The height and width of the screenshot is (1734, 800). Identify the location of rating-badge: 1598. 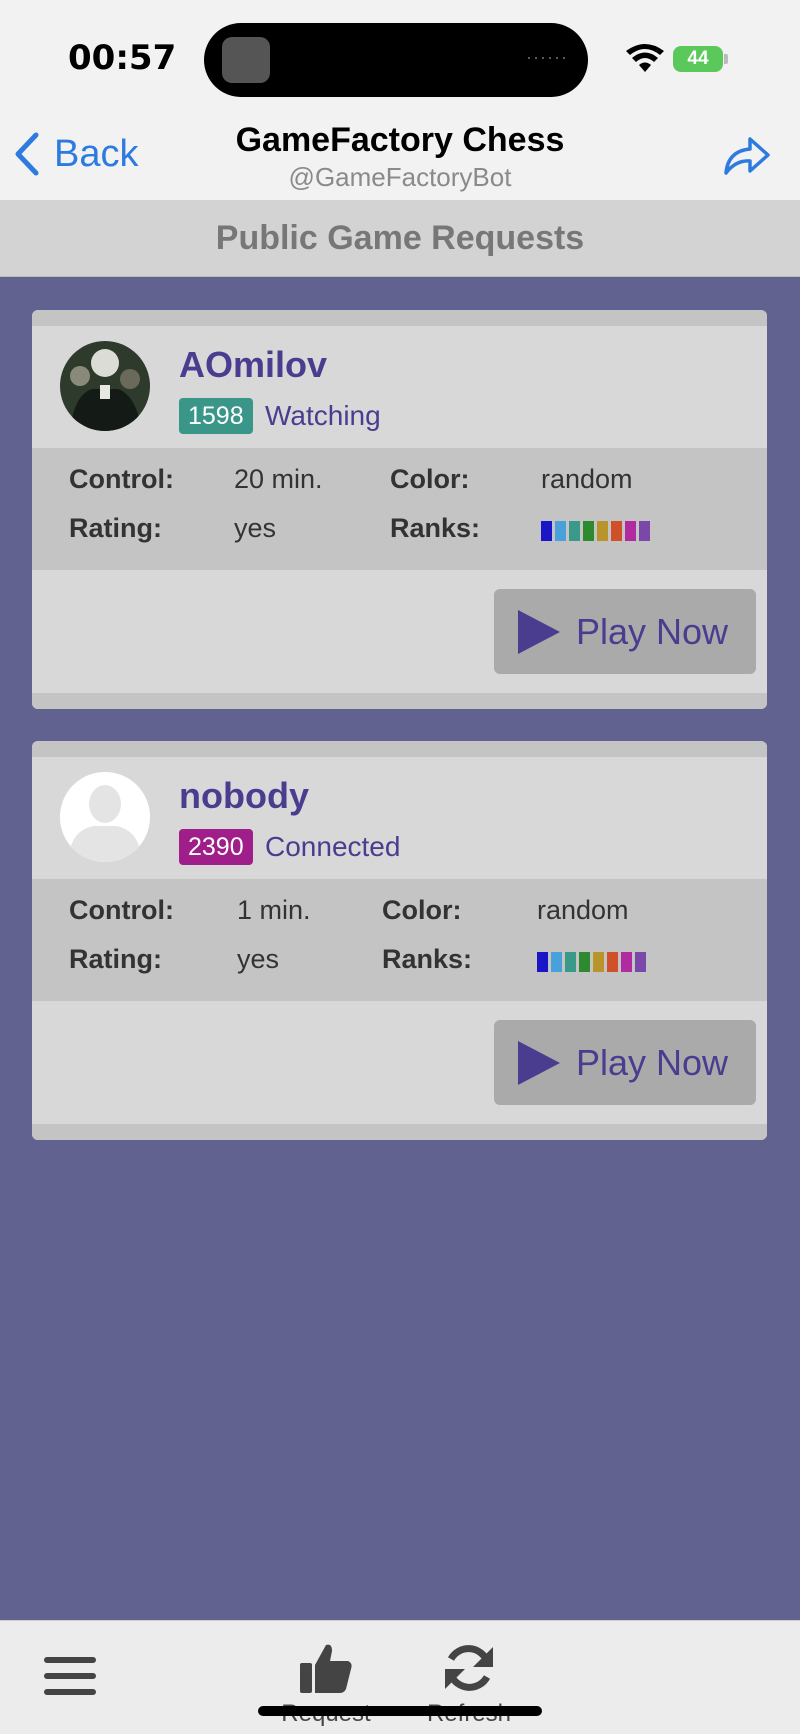
(216, 416).